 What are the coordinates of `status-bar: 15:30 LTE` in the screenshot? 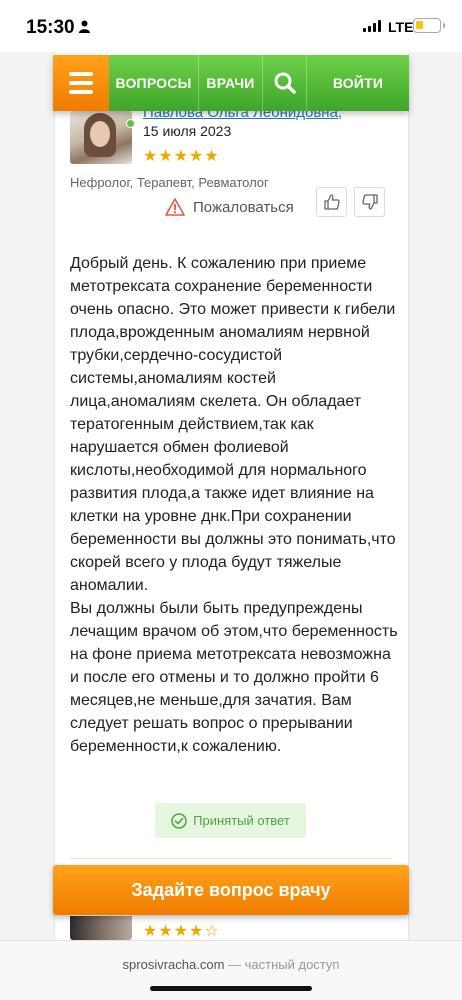 It's located at (231, 26).